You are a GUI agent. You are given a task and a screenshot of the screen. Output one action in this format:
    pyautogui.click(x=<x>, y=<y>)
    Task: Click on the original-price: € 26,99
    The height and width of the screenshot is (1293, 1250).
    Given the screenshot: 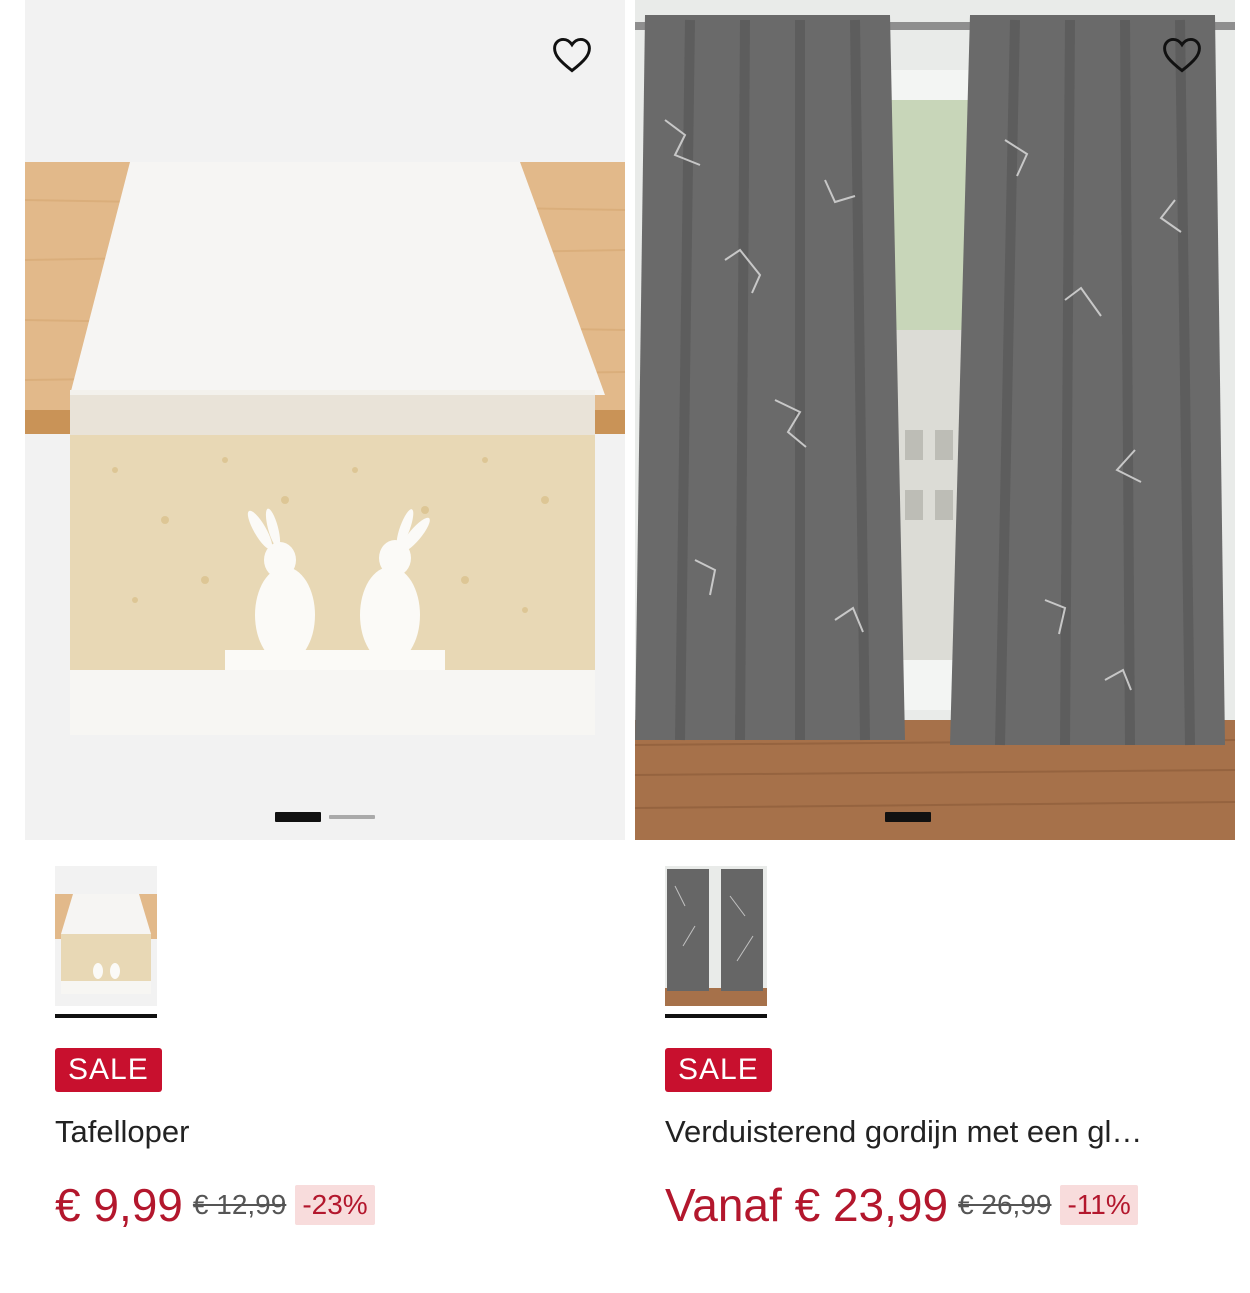 What is the action you would take?
    pyautogui.click(x=1005, y=1204)
    